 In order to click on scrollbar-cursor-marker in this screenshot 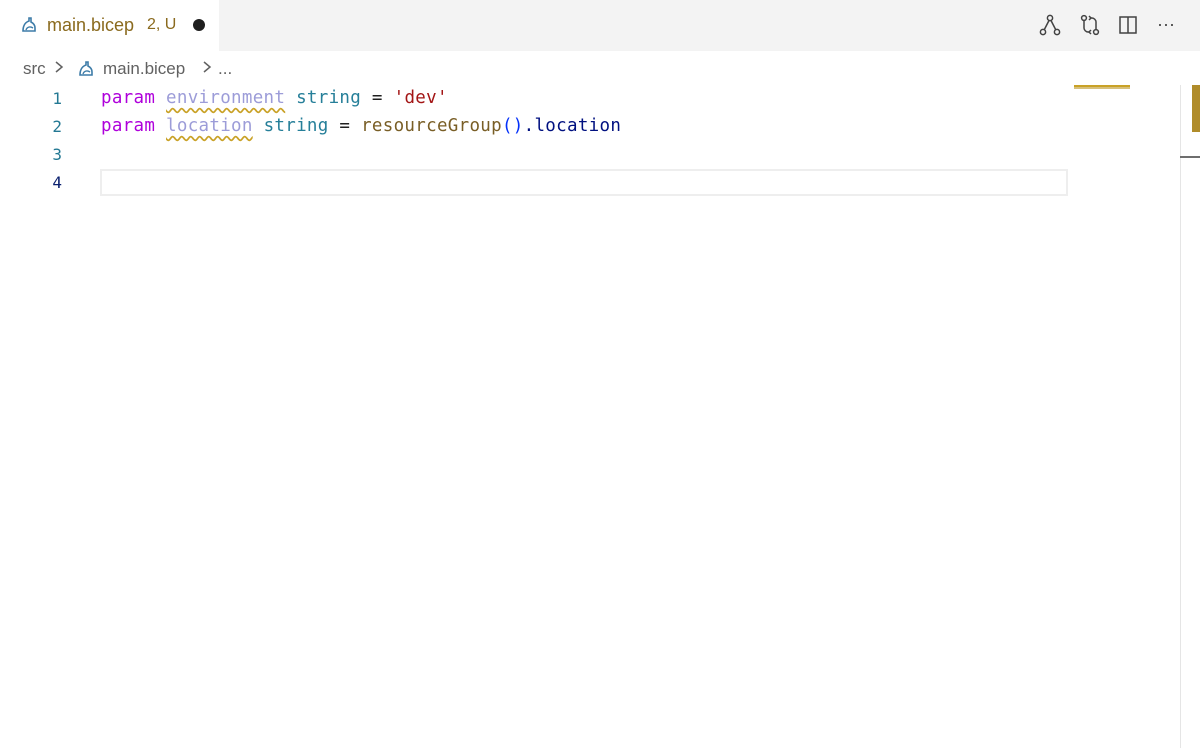, I will do `click(1190, 157)`.